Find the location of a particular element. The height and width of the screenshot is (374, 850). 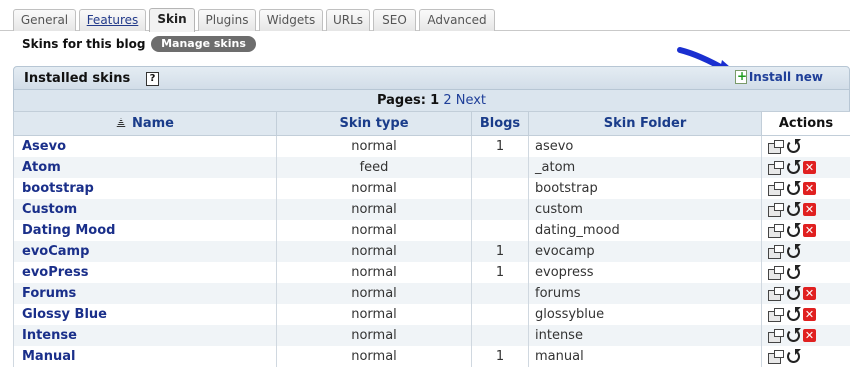

table-row: Forums normal forums ✕ is located at coordinates (431, 293).